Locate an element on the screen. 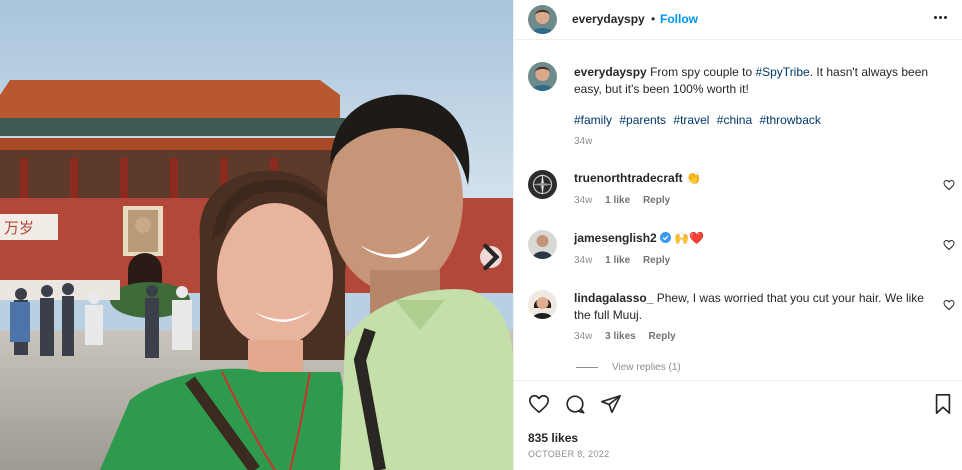  hashtag-link: #travel is located at coordinates (691, 120).